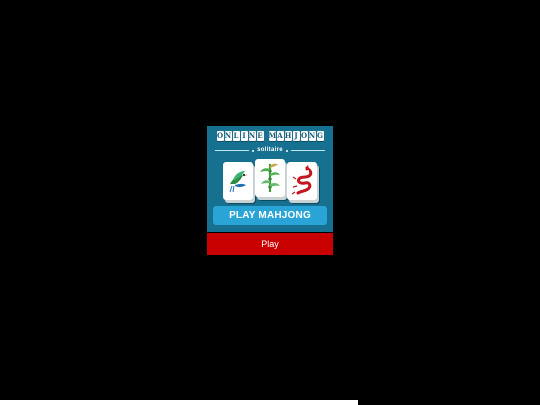  I want to click on logo-letter: G, so click(320, 136).